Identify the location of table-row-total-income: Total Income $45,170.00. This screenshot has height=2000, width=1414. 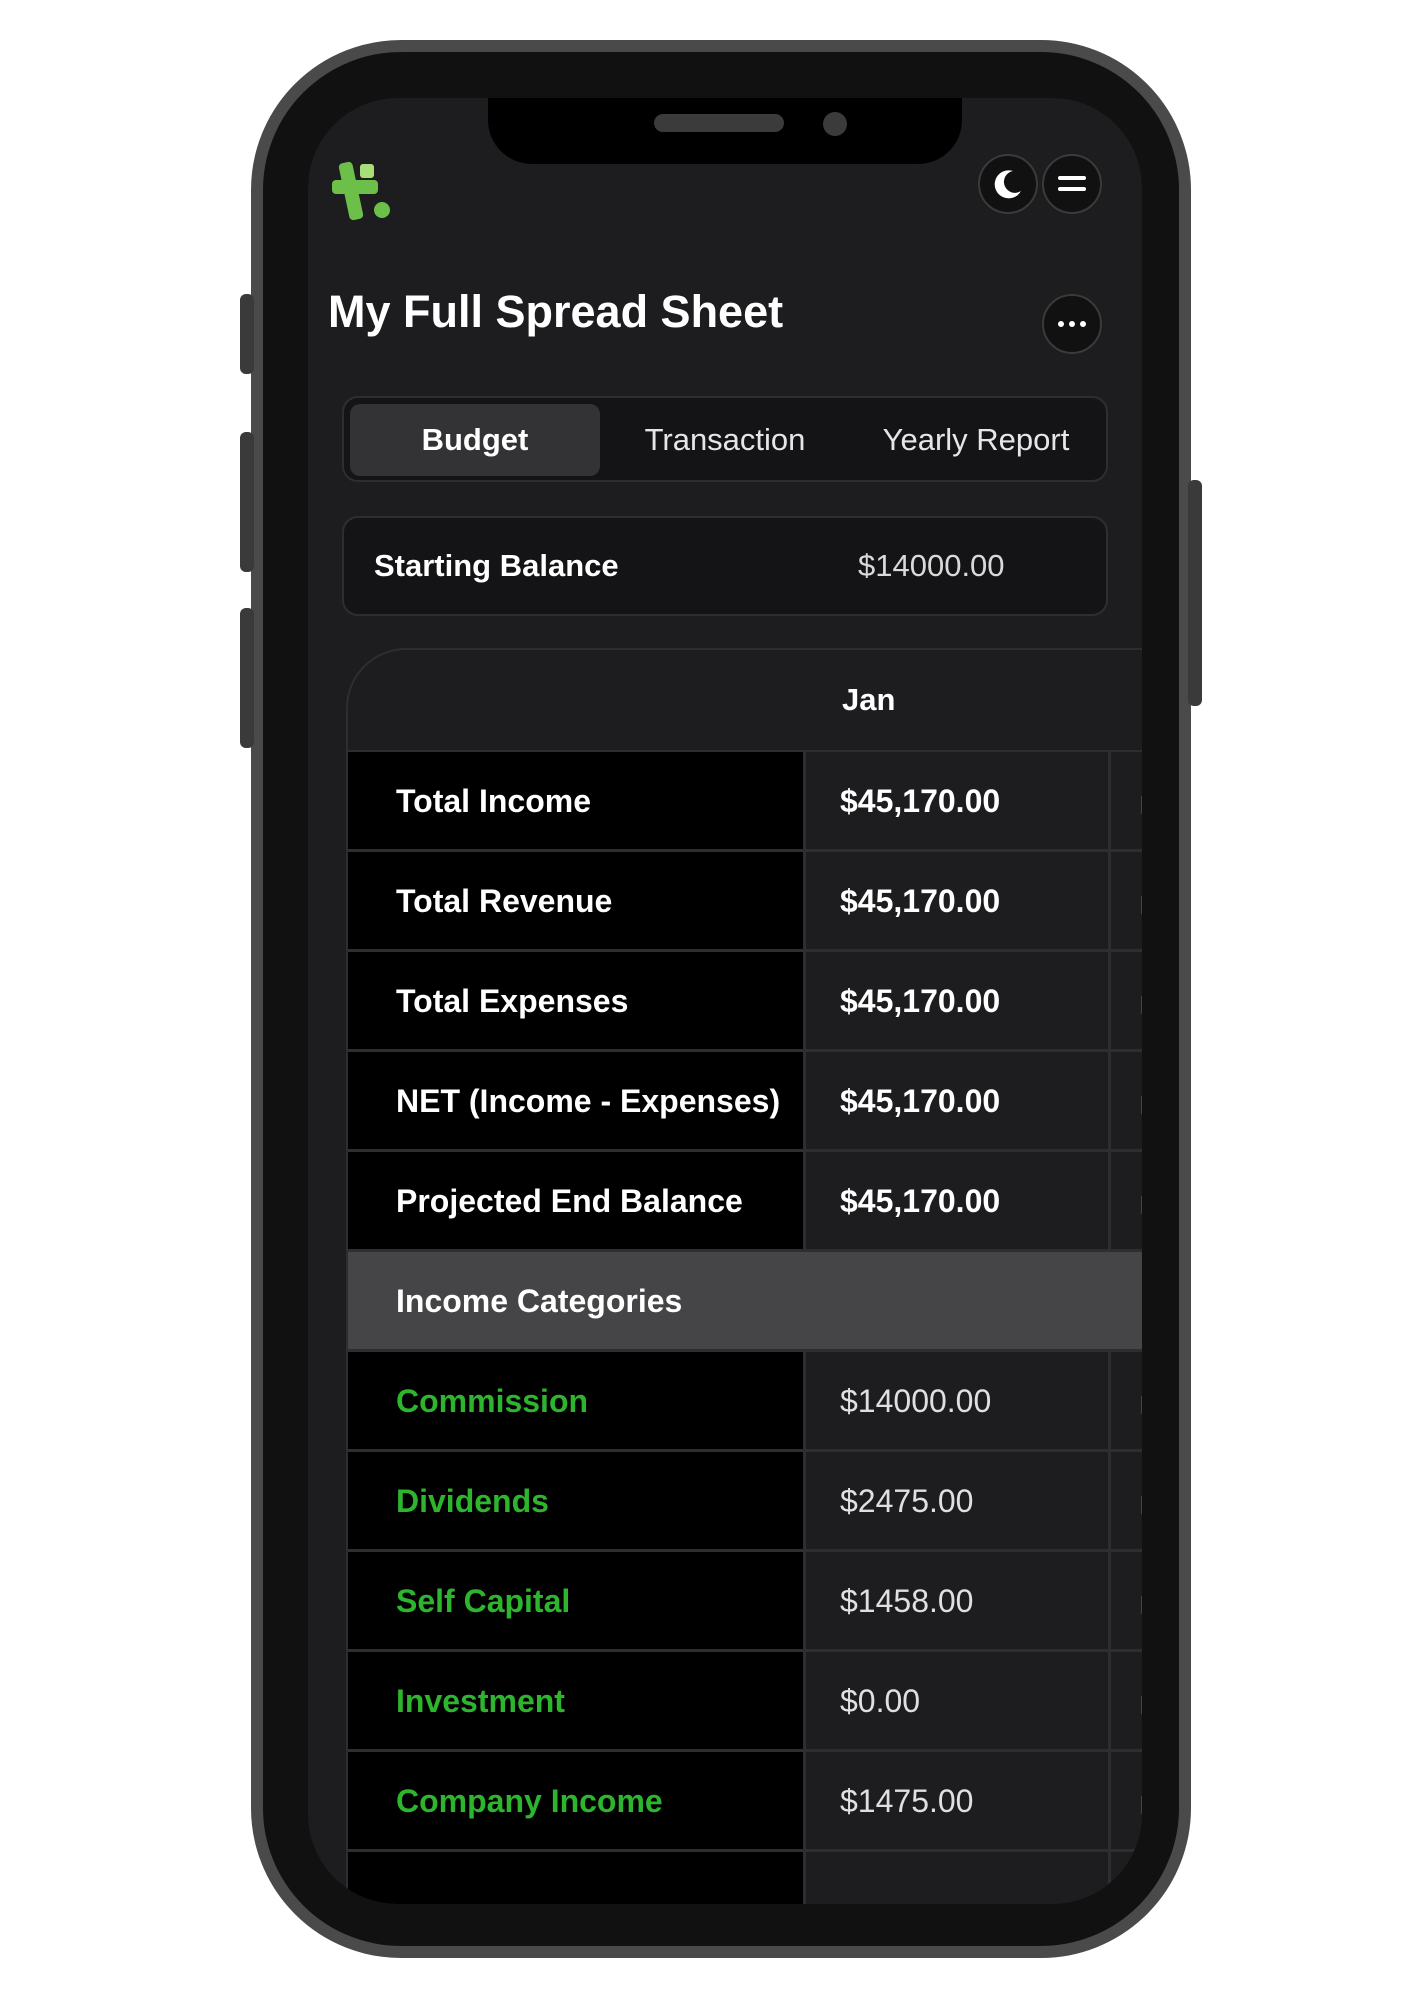
(745, 802).